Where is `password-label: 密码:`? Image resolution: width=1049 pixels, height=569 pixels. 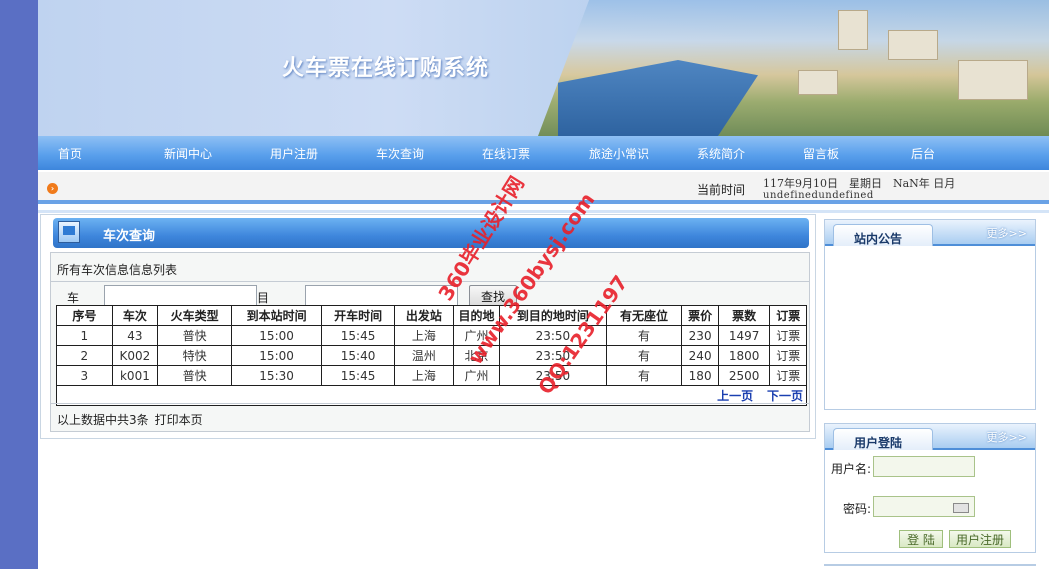
password-label: 密码: is located at coordinates (857, 509).